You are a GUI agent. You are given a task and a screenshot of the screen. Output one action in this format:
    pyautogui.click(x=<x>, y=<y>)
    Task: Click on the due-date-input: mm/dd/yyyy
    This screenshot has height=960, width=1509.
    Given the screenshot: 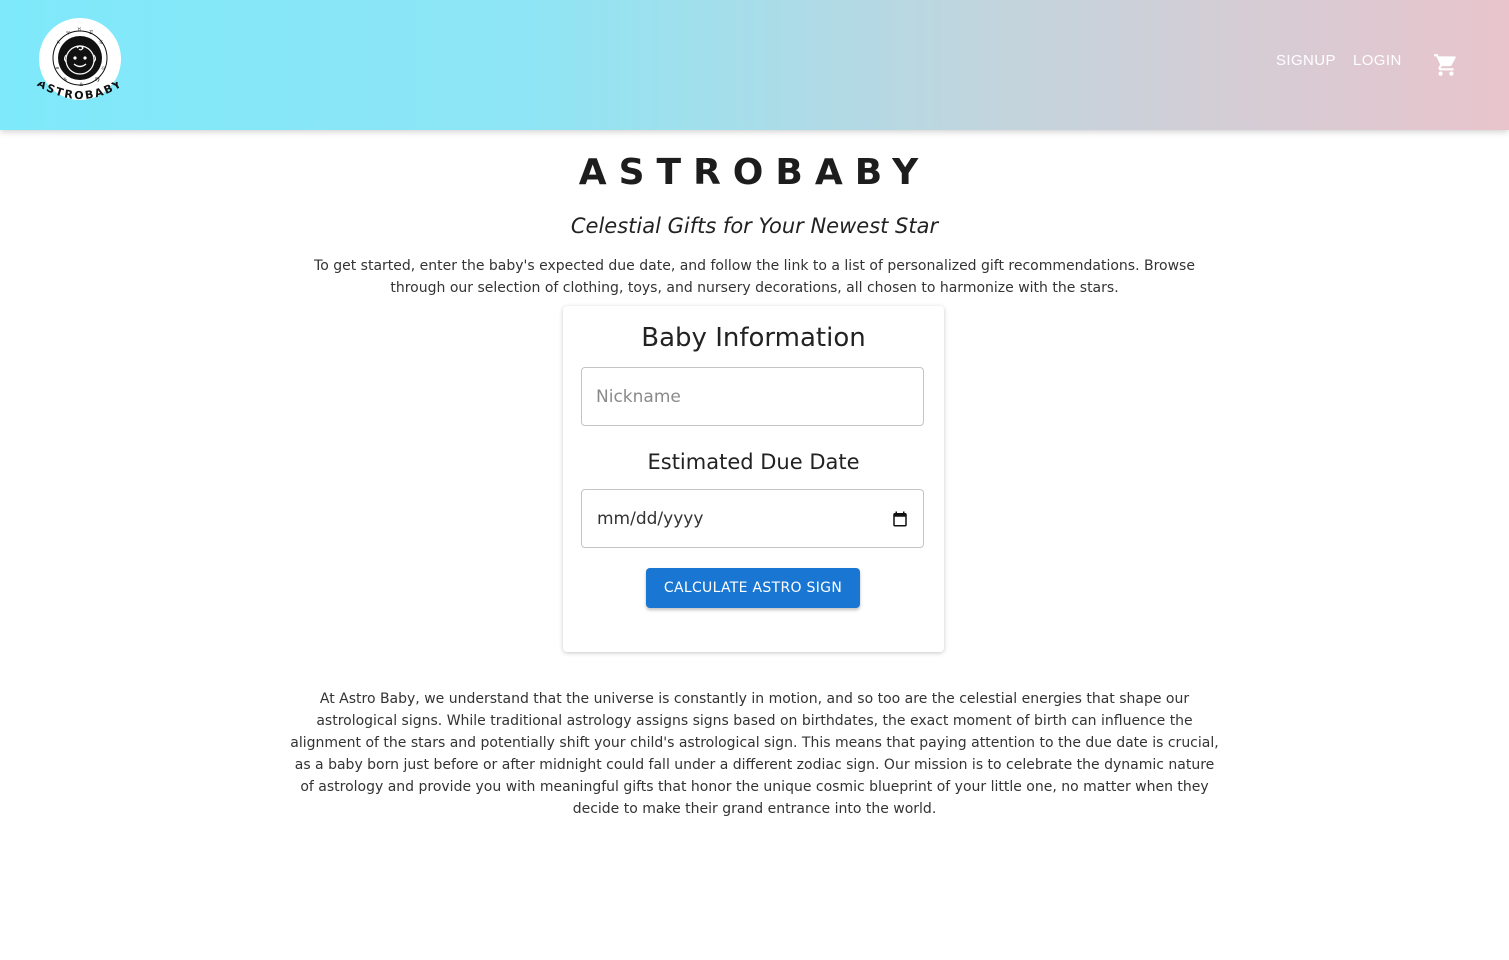 What is the action you would take?
    pyautogui.click(x=650, y=519)
    